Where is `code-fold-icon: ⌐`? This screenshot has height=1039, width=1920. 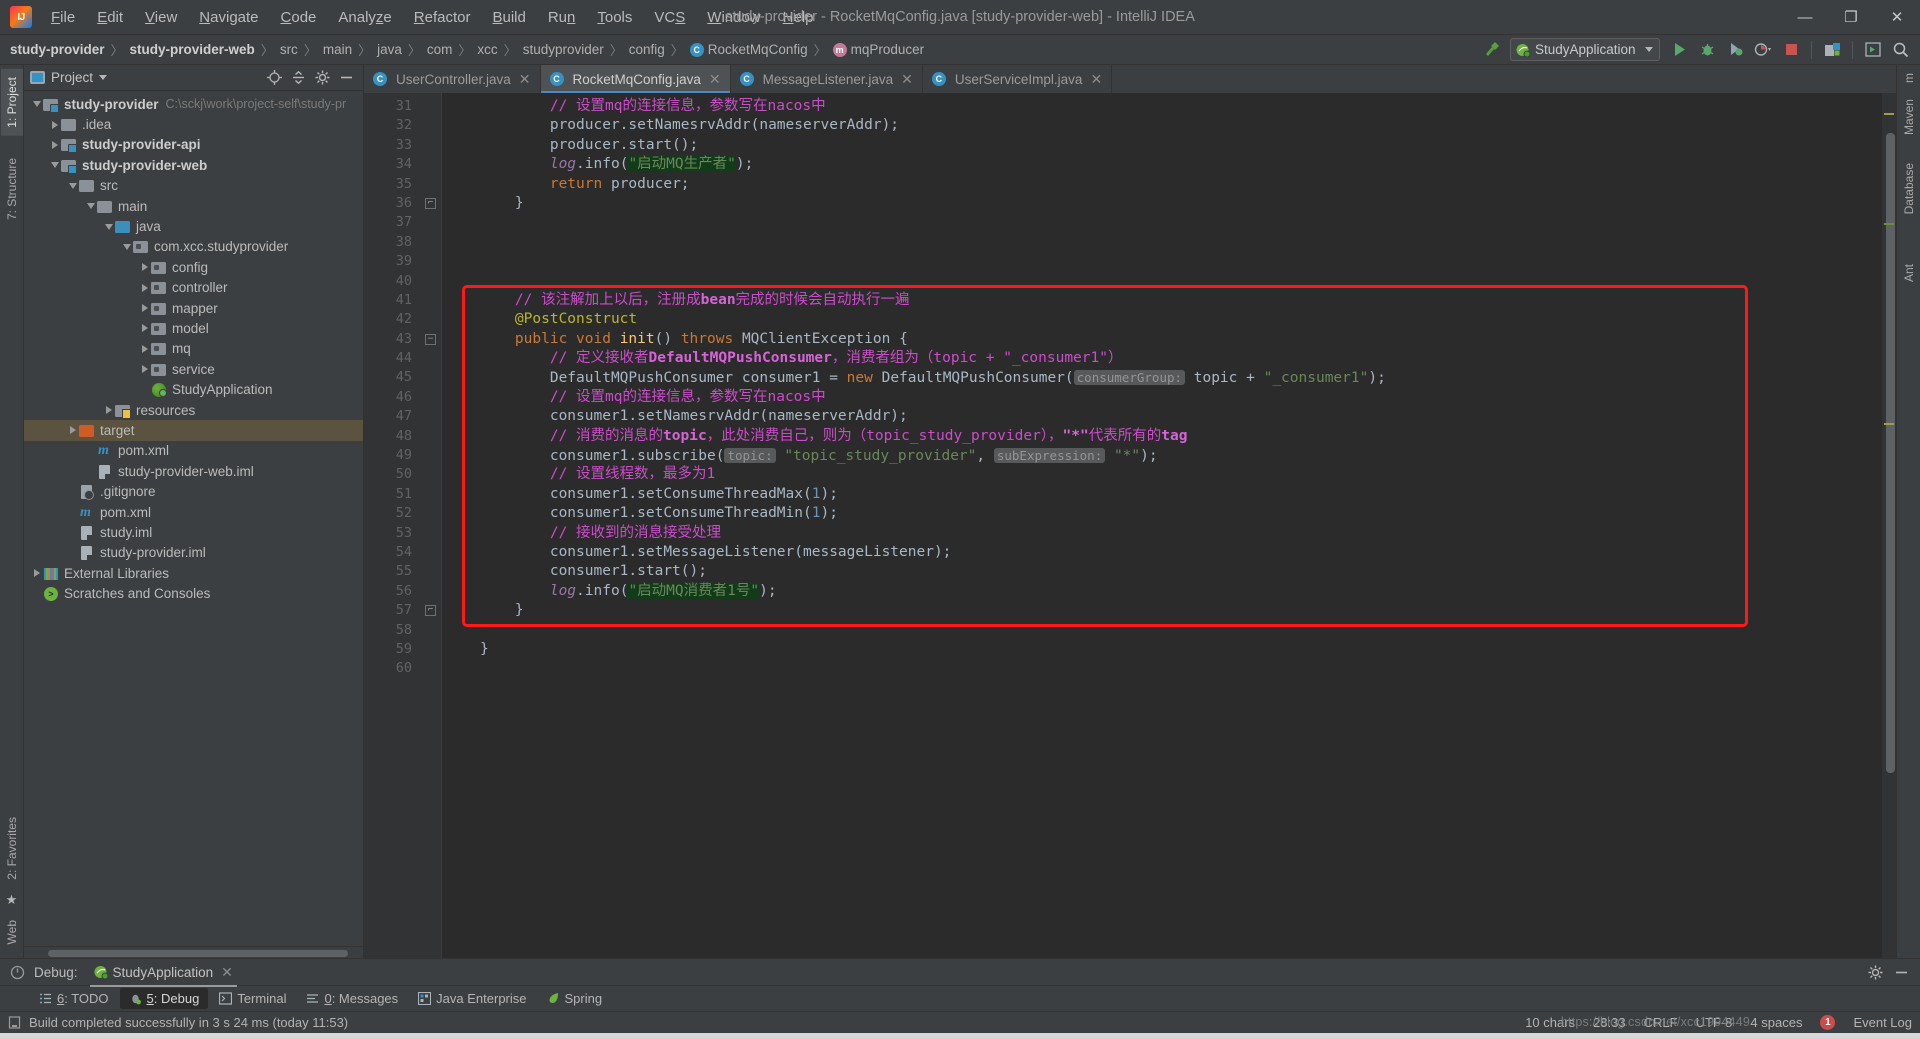 code-fold-icon: ⌐ is located at coordinates (430, 203).